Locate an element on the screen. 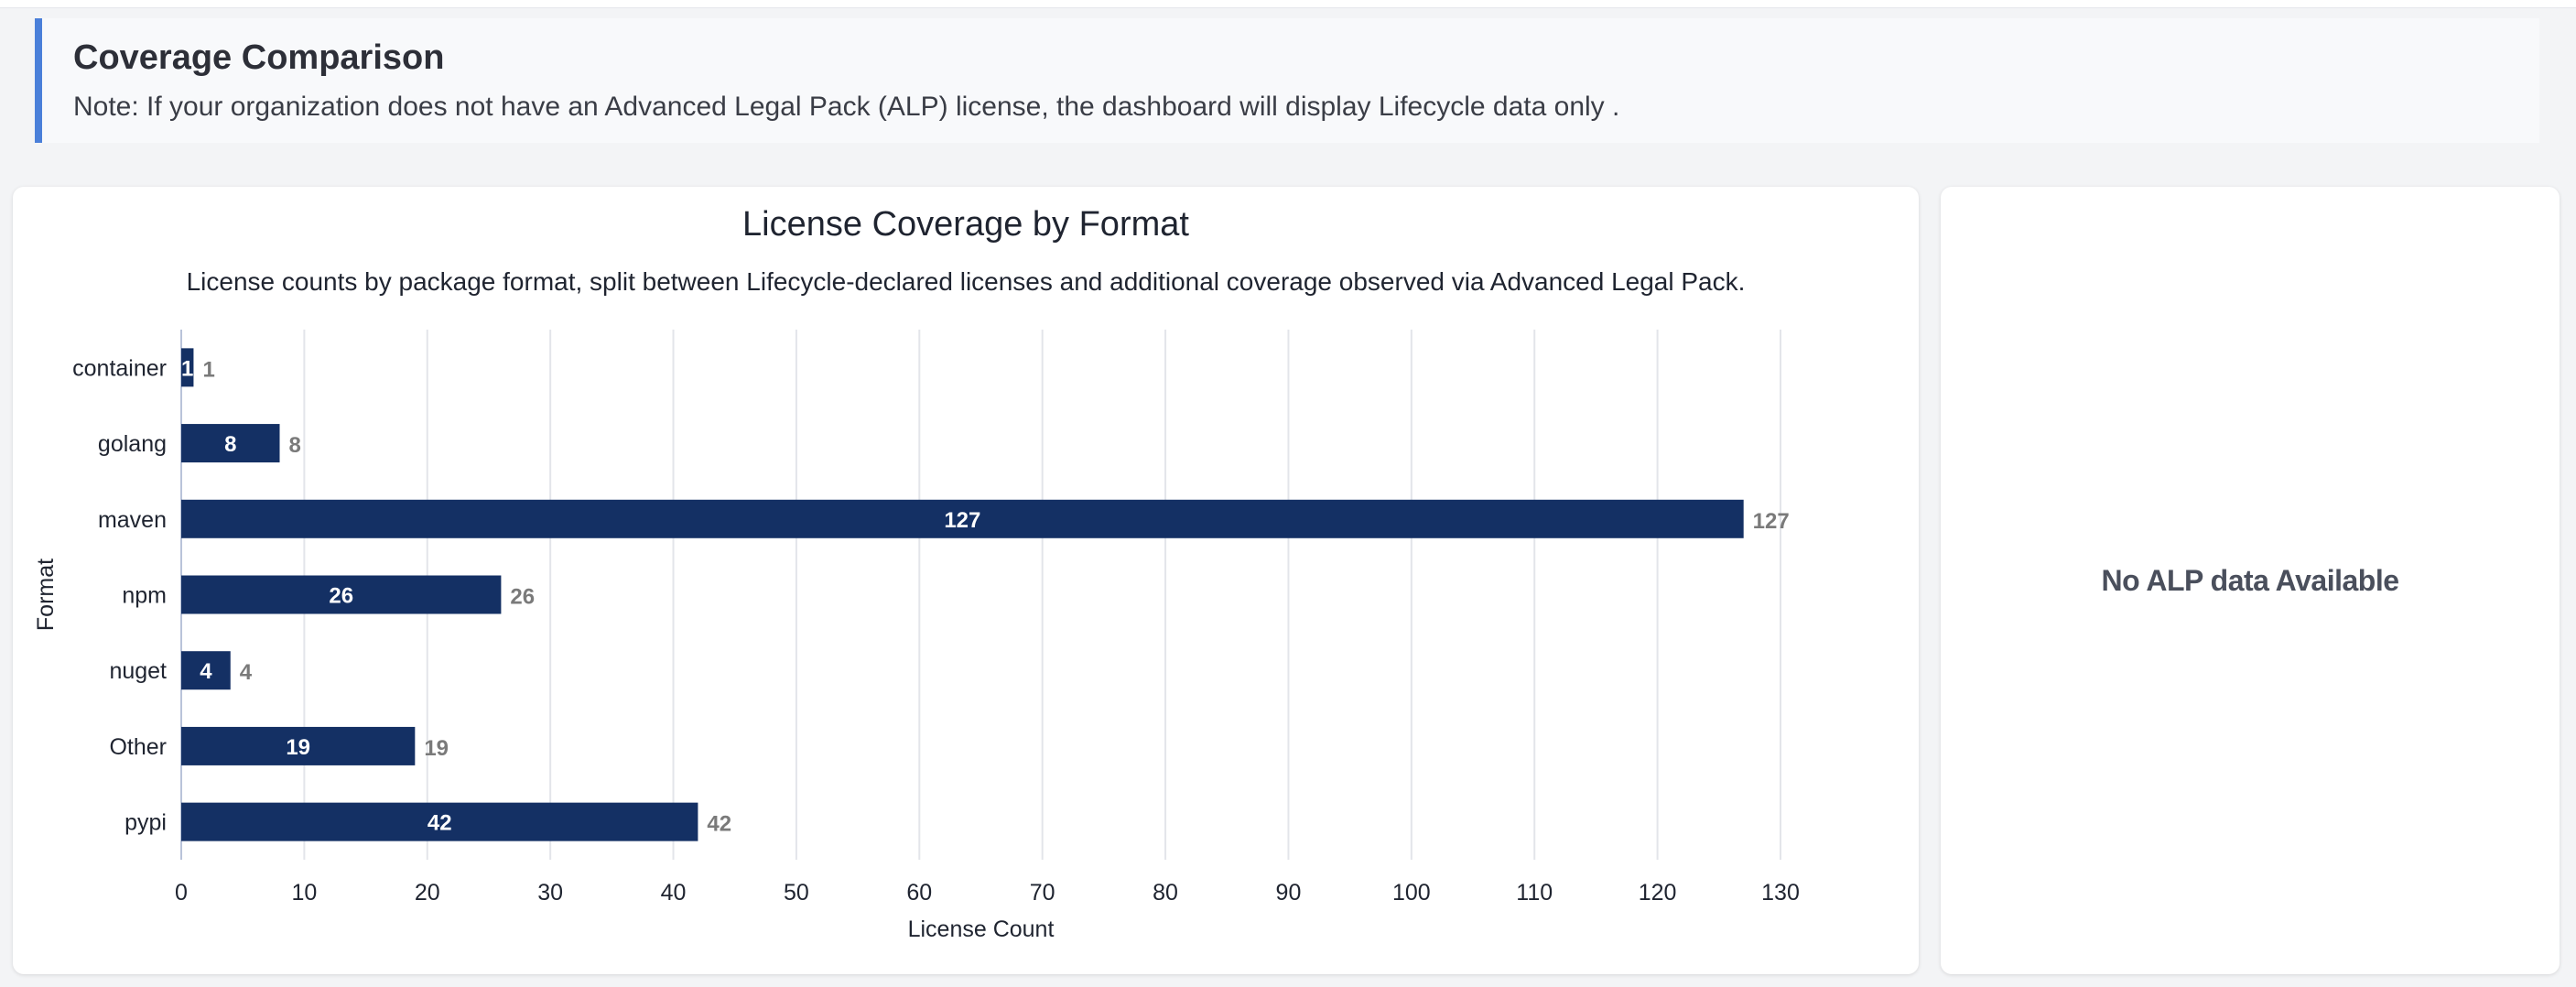 The image size is (2576, 987). bar-end-label-npm: 26 is located at coordinates (522, 597).